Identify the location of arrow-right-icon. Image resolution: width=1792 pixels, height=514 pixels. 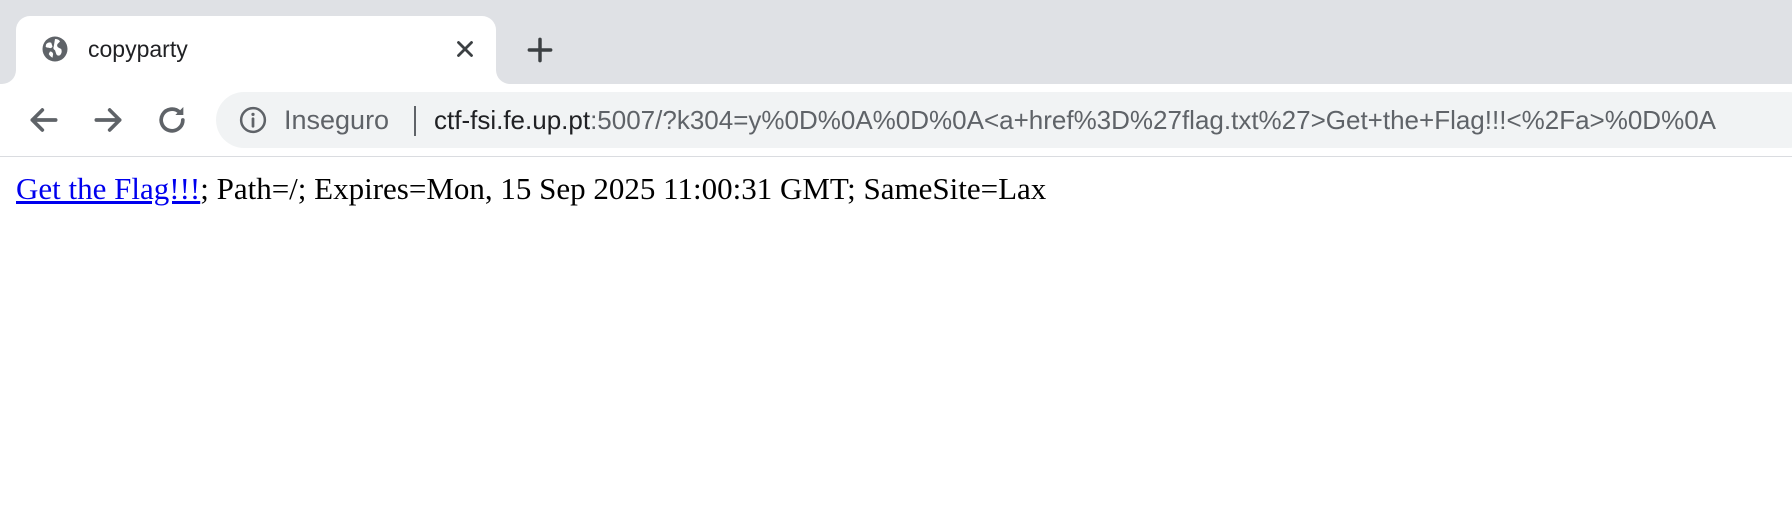
(108, 120).